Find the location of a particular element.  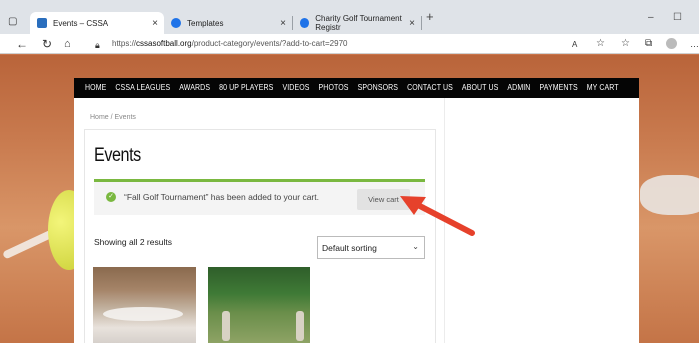

nav-item-sponsors: SPONSORS is located at coordinates (378, 88).